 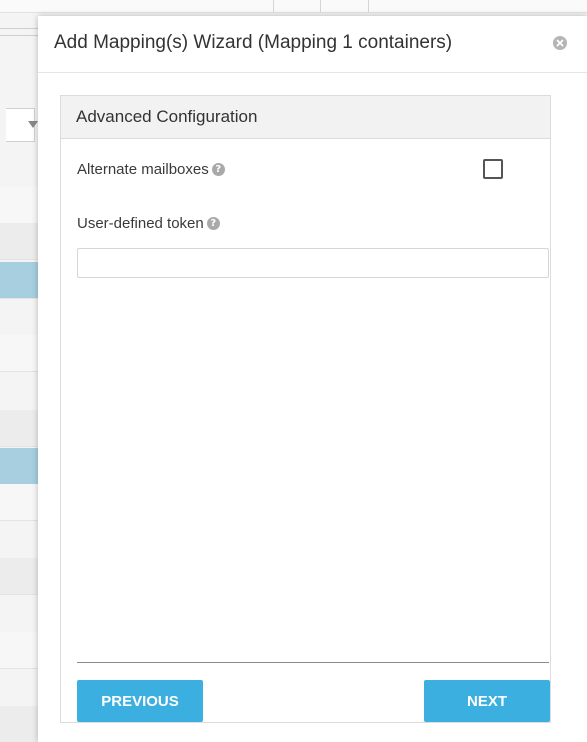 What do you see at coordinates (143, 169) in the screenshot?
I see `alternate-mailboxes-label-text: Alternate mailboxes` at bounding box center [143, 169].